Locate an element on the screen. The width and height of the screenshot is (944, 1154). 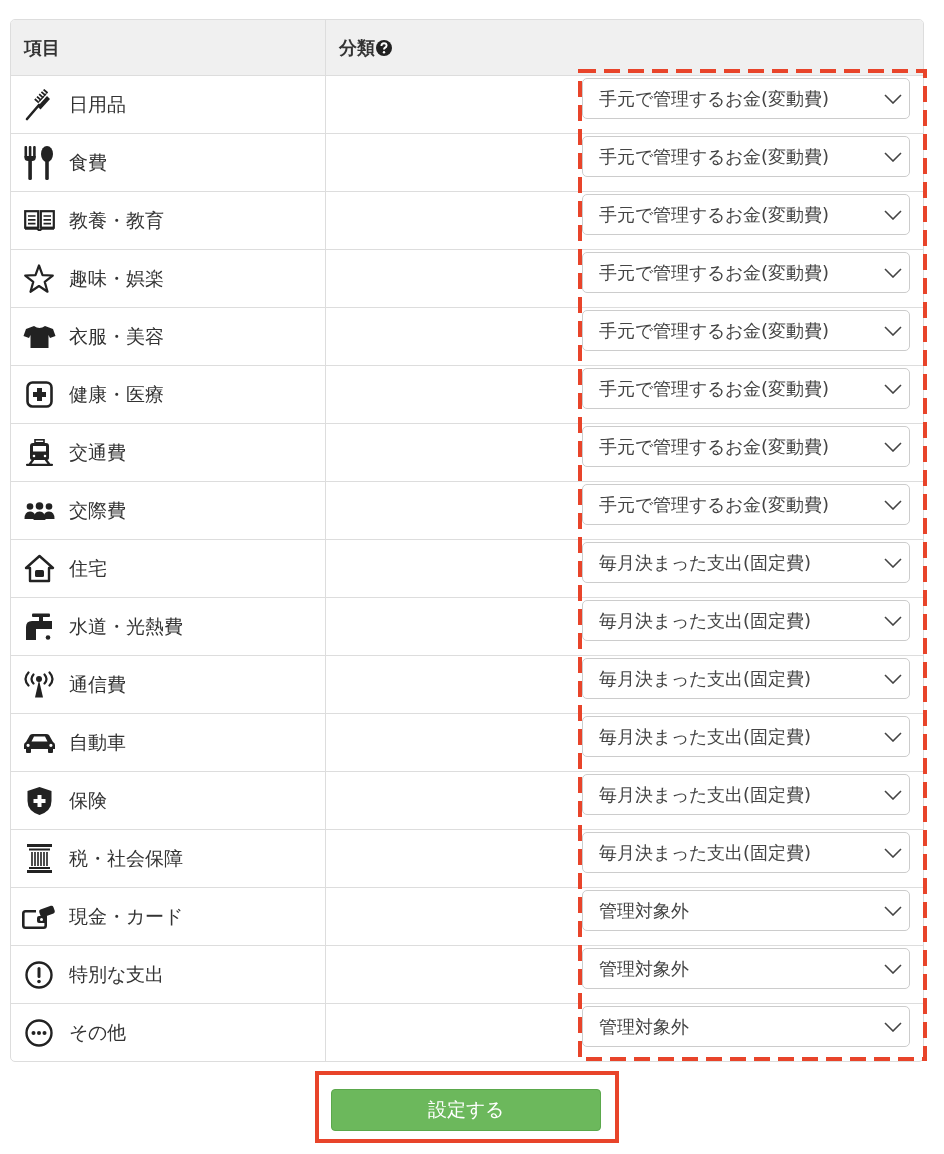
category-label: 食費 is located at coordinates (88, 162).